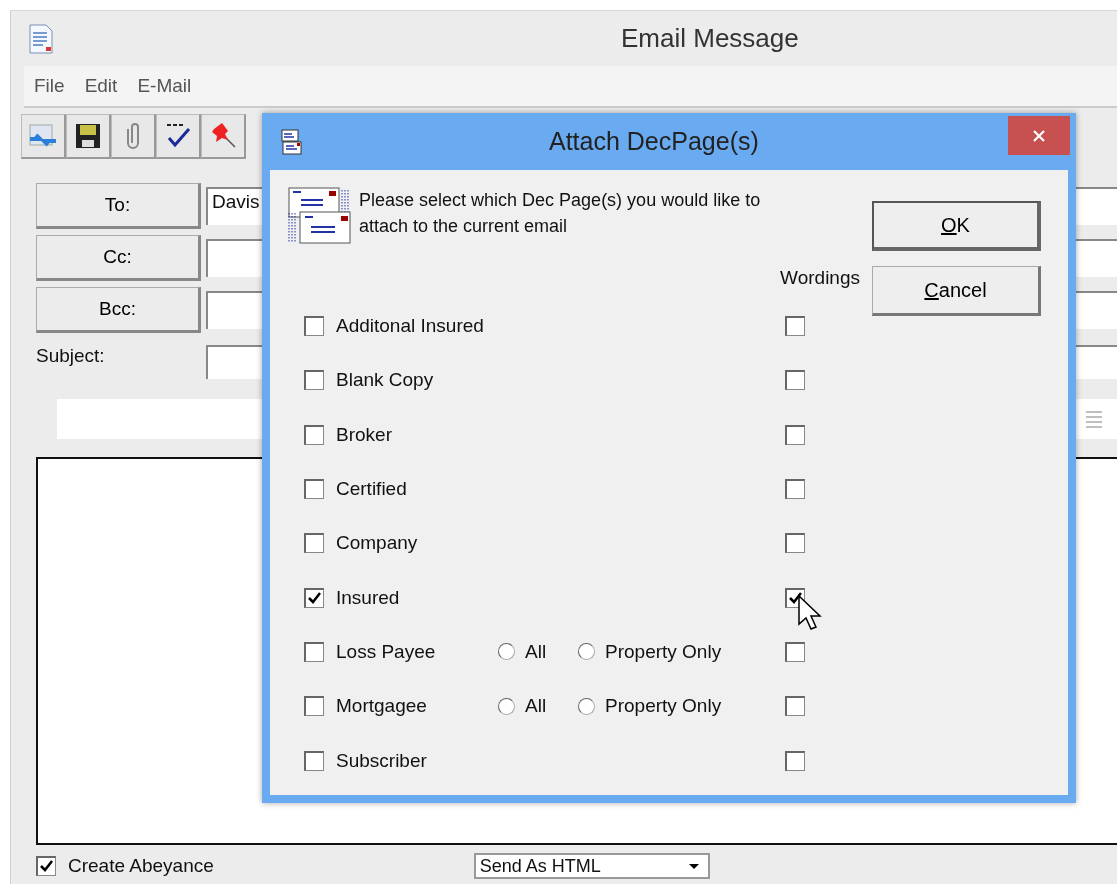 The width and height of the screenshot is (1117, 884). I want to click on subject-label: Subject:, so click(71, 355).